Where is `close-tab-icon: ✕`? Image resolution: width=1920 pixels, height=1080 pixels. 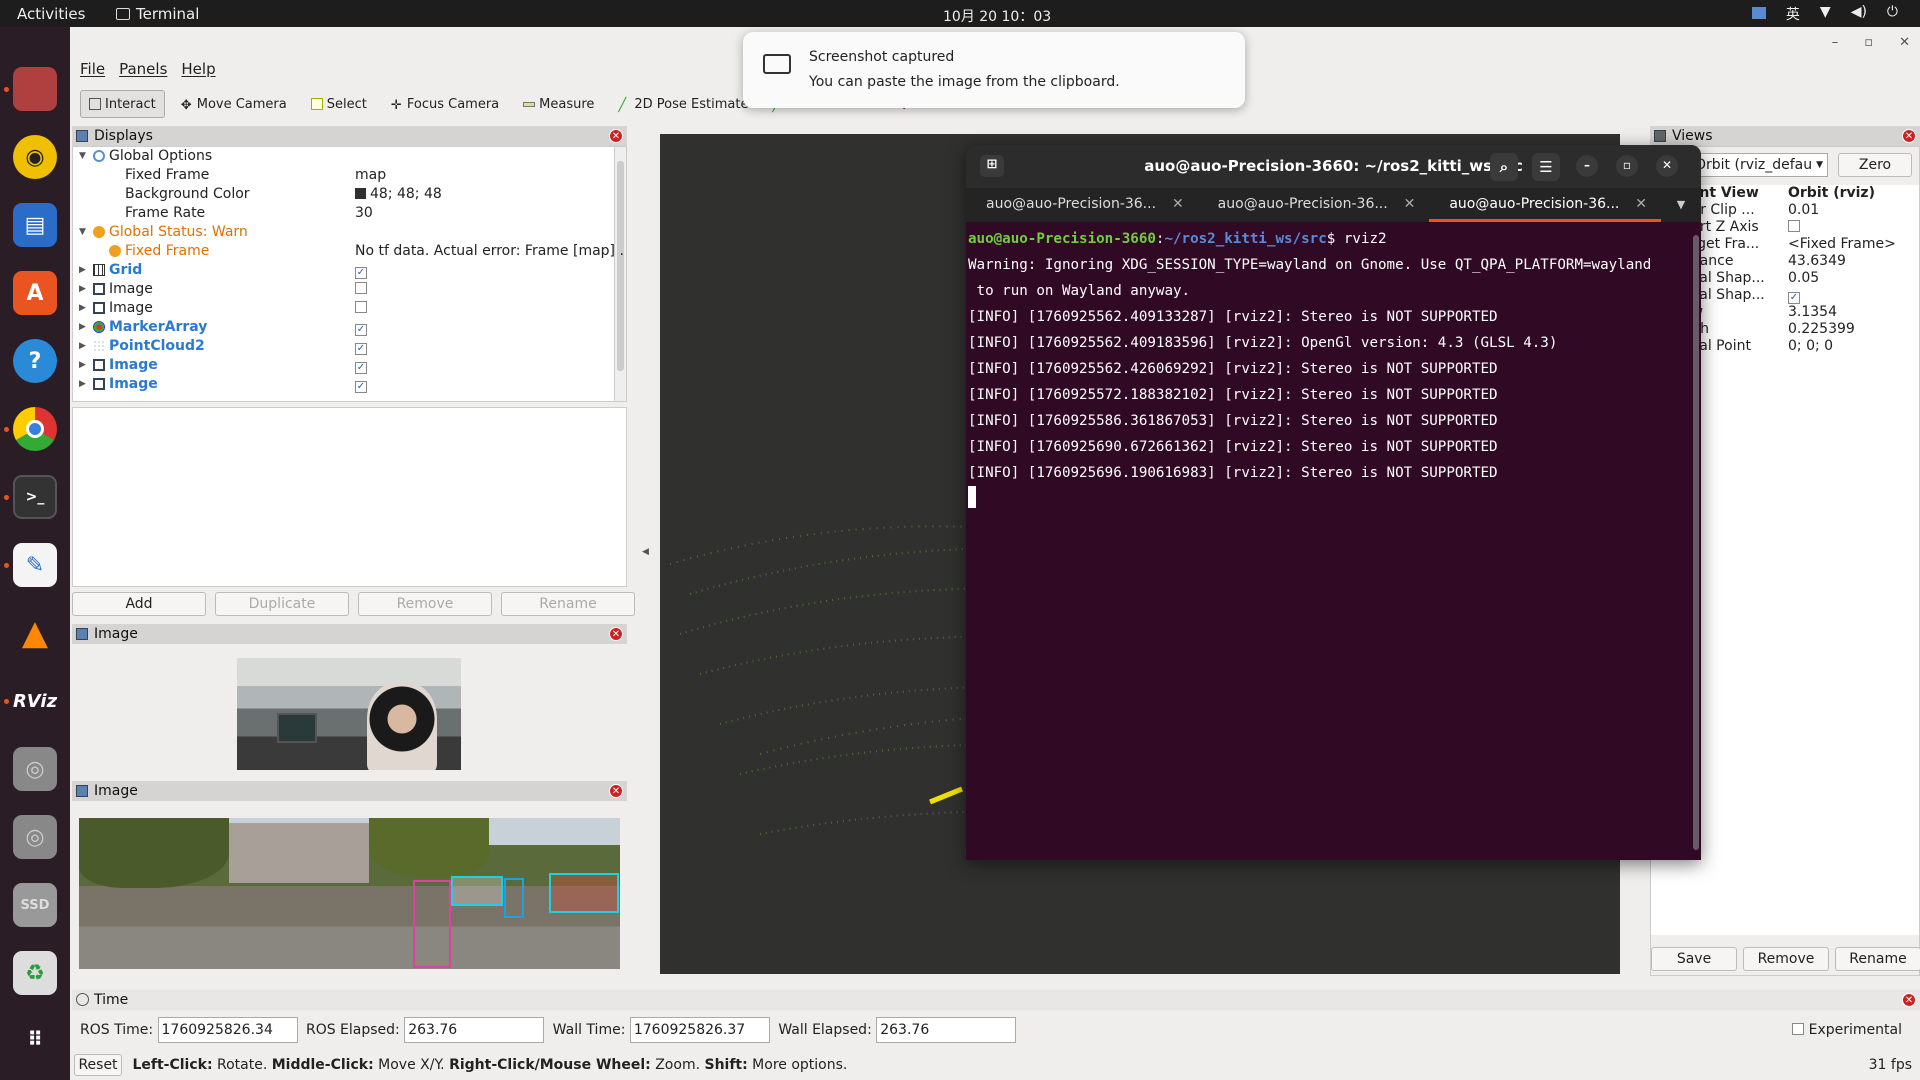
close-tab-icon: ✕ is located at coordinates (1410, 204).